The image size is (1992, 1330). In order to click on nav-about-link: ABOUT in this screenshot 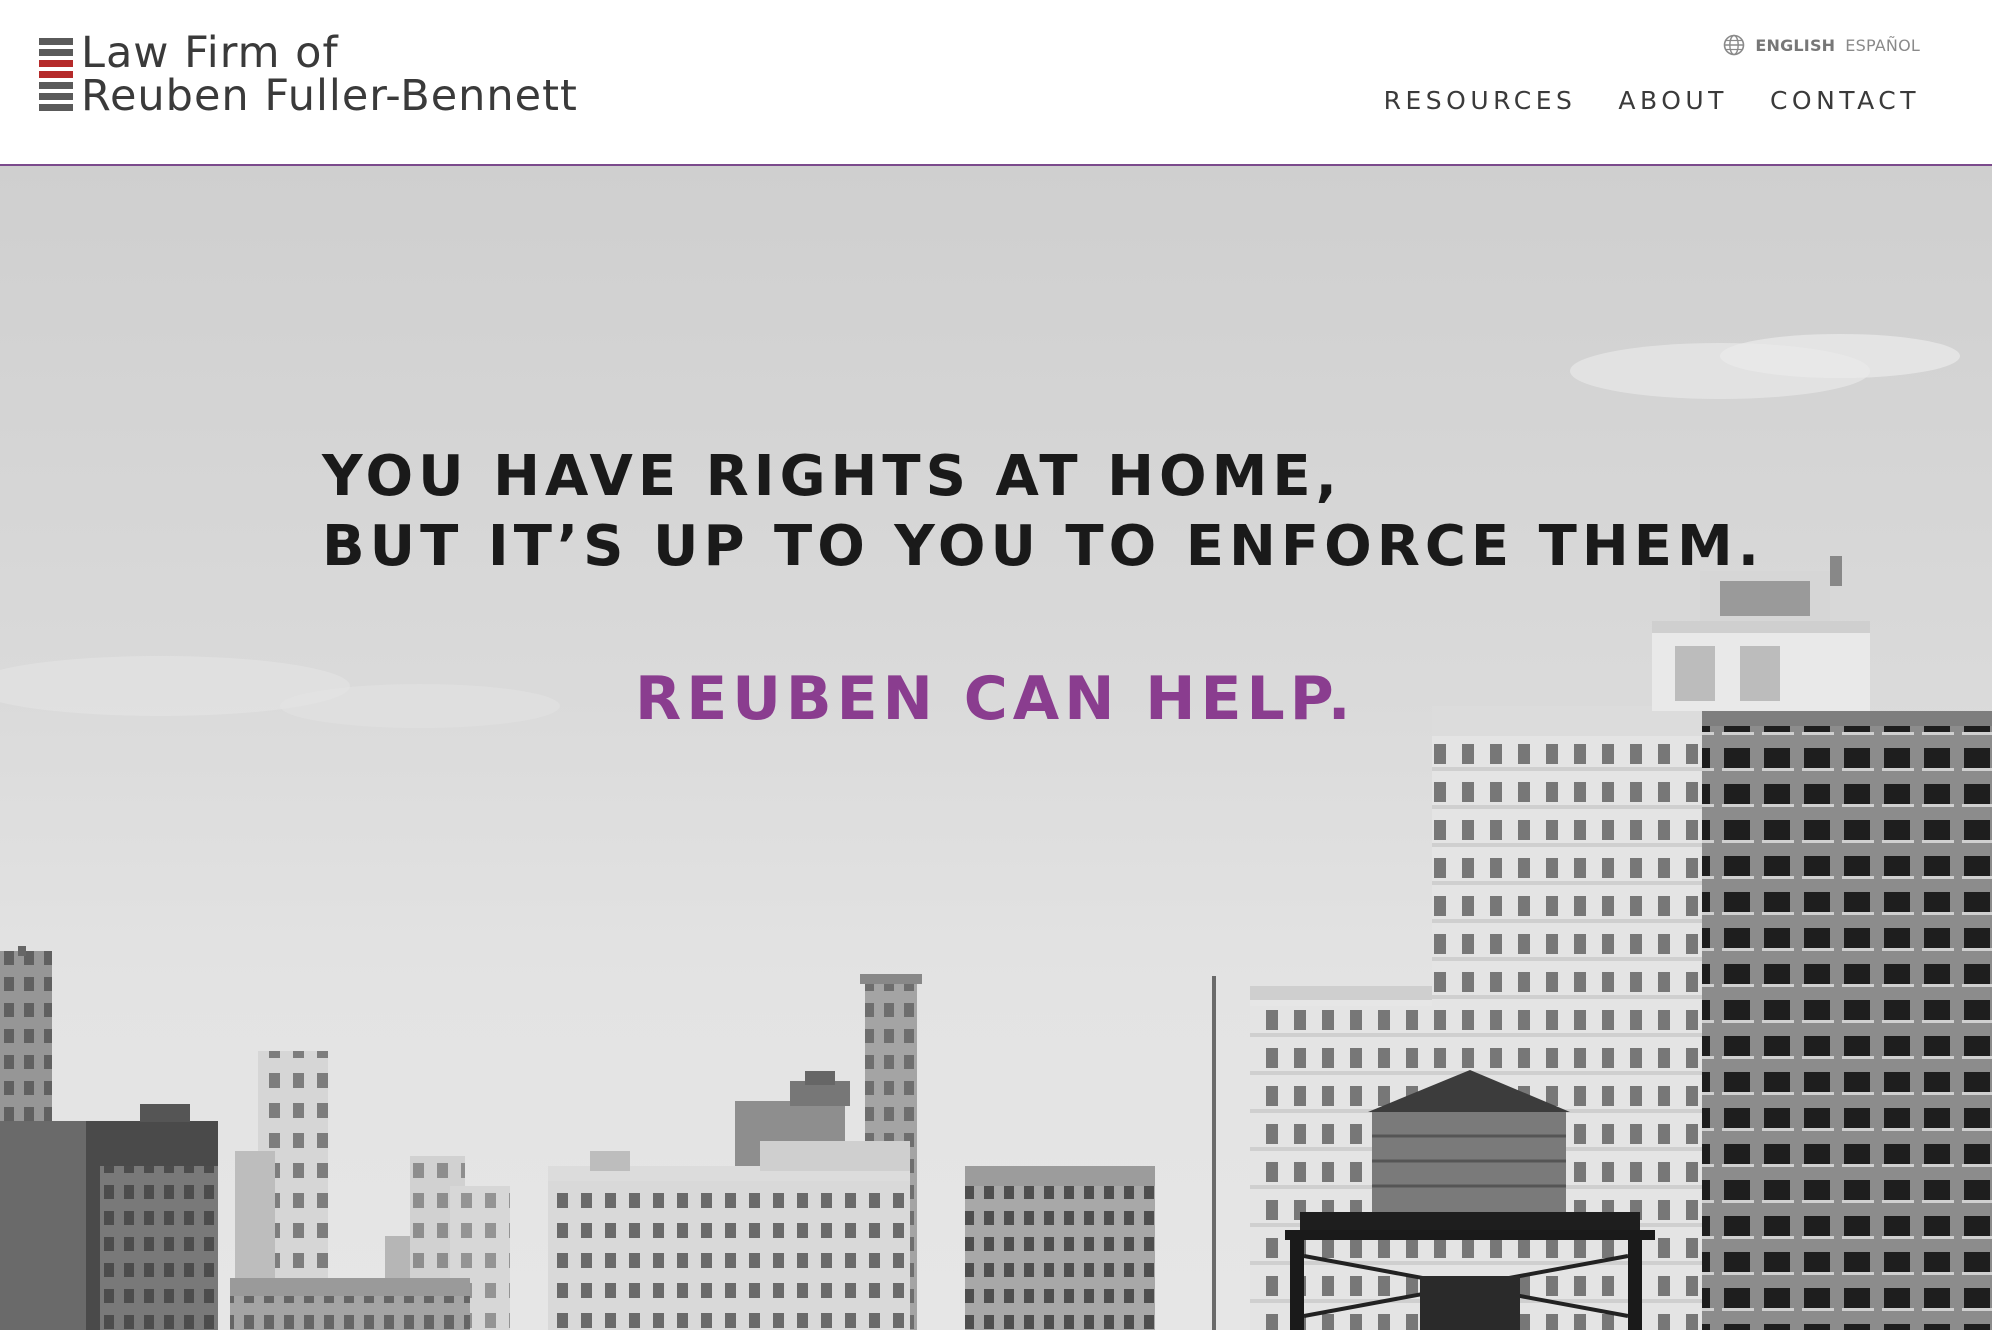, I will do `click(1673, 100)`.